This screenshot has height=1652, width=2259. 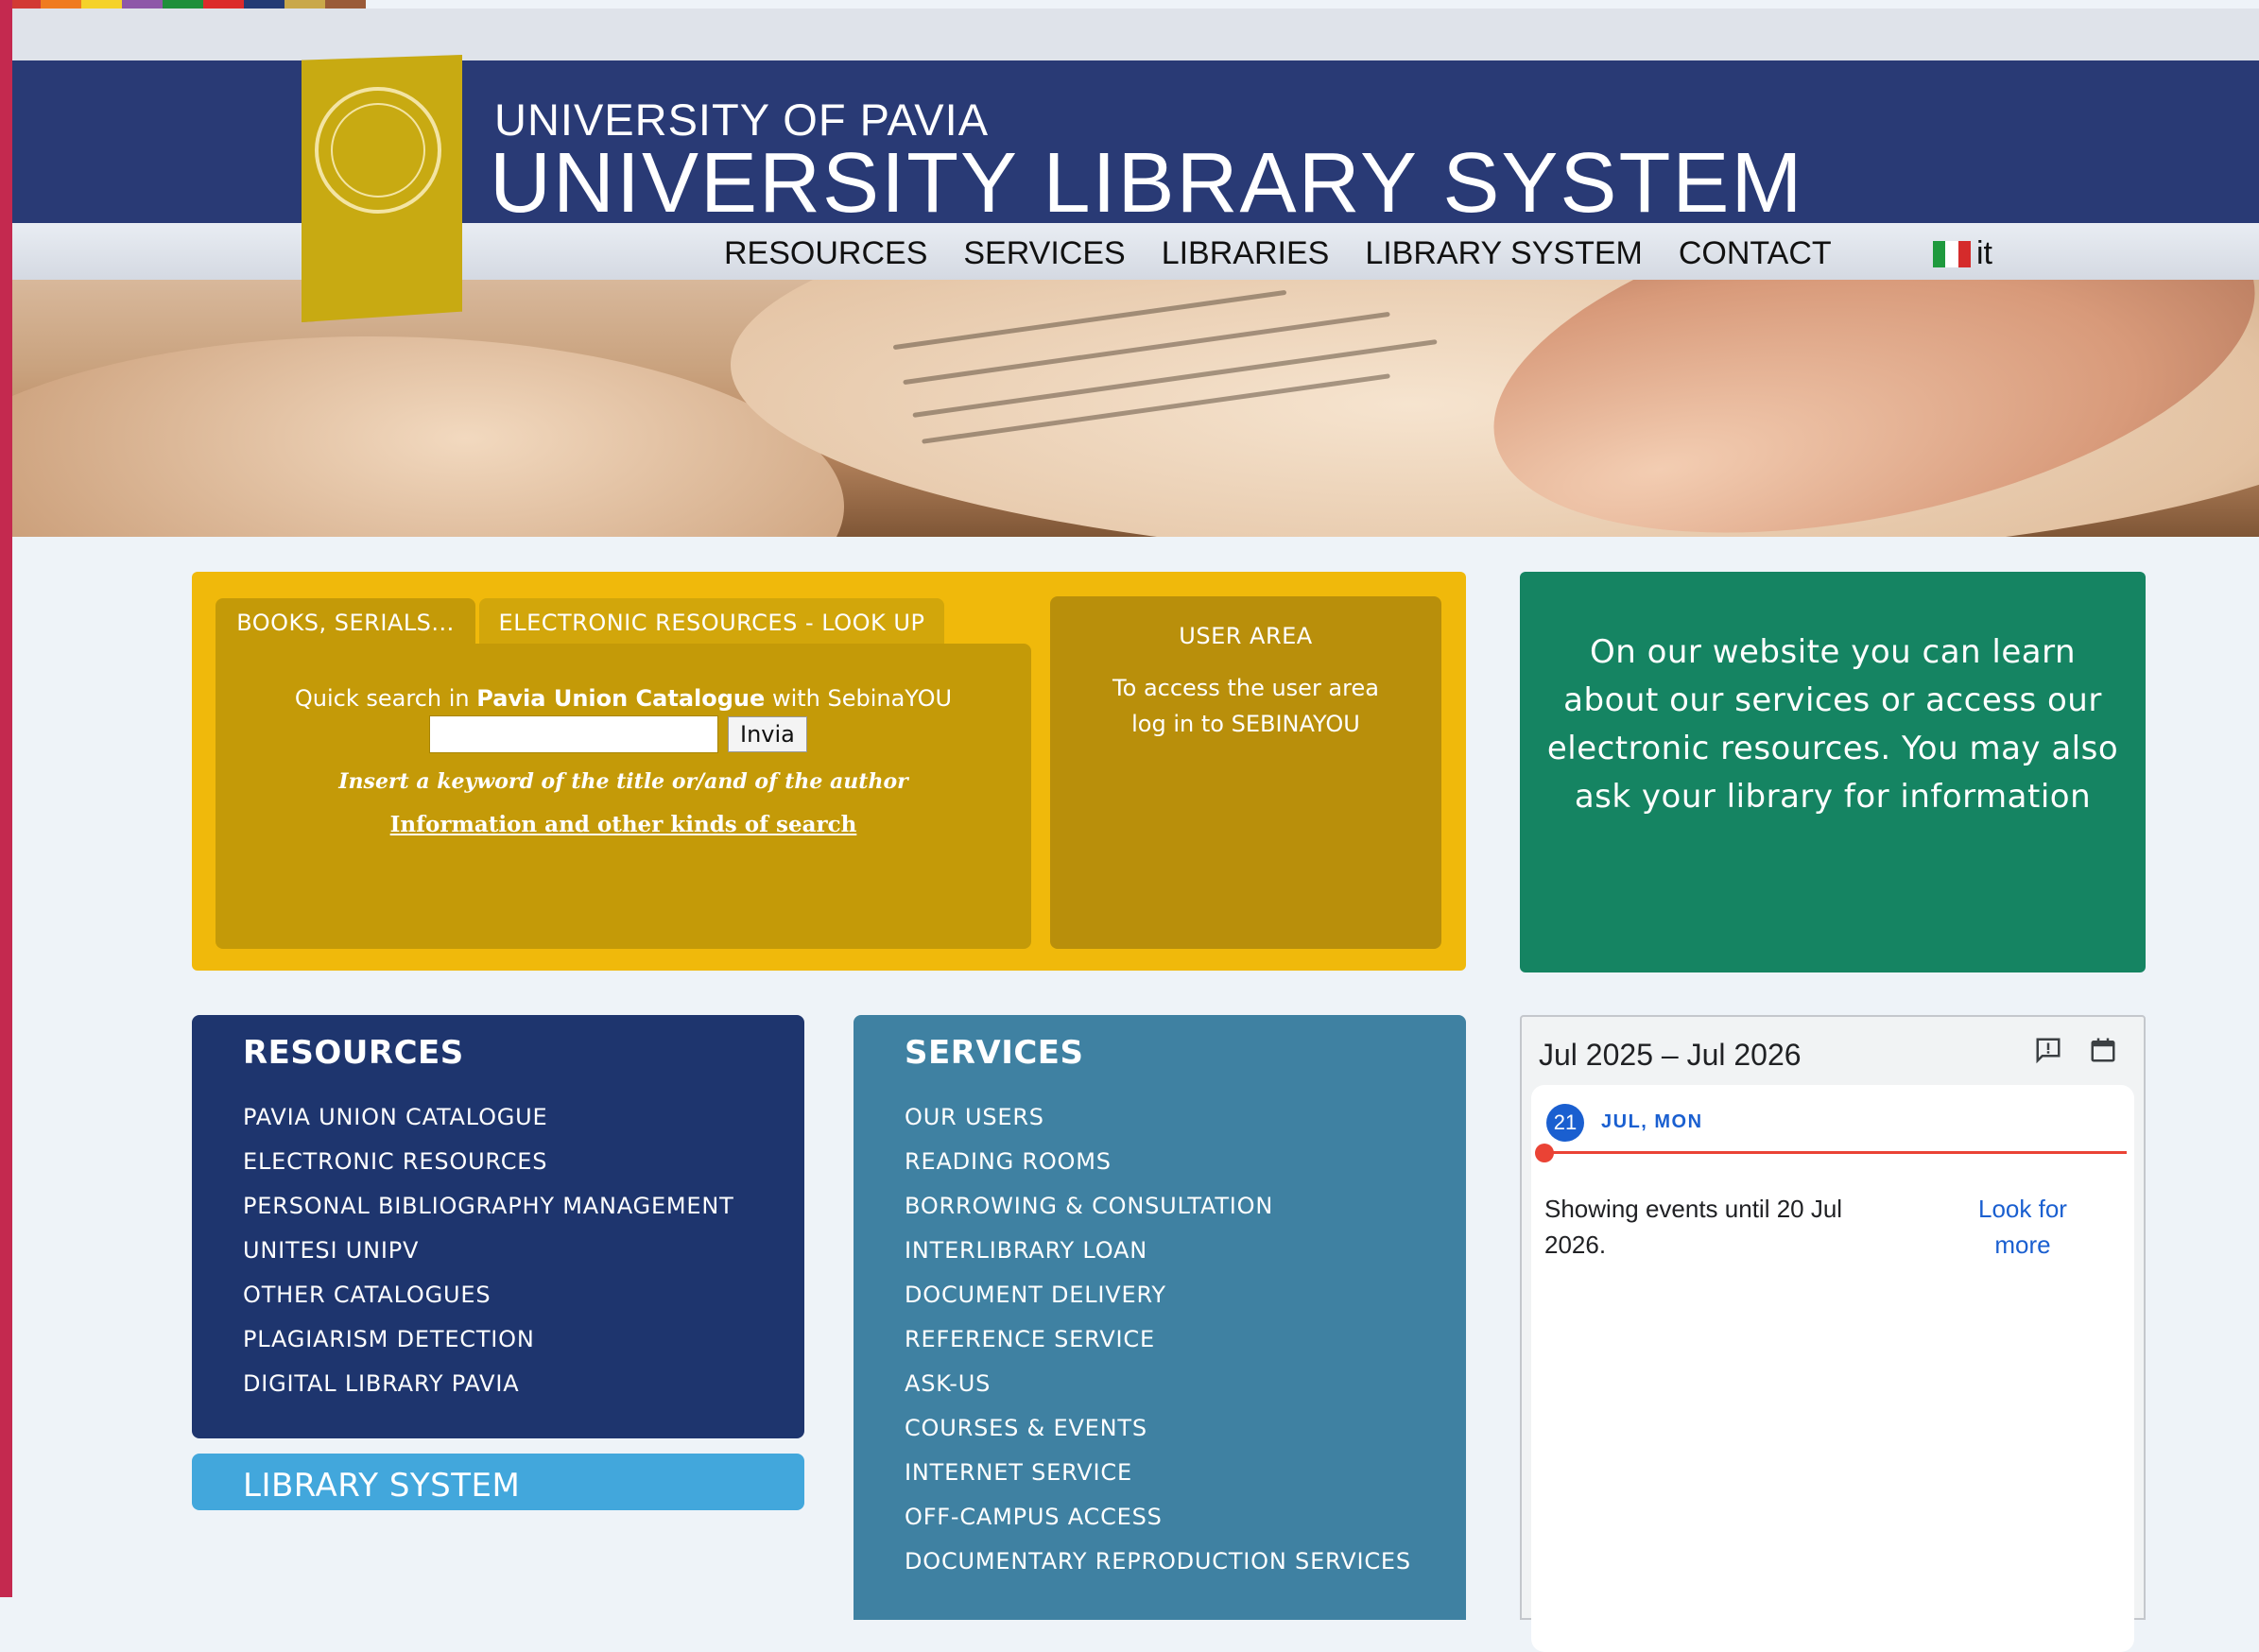 I want to click on nav-libraries: LIBRARIES, so click(x=1246, y=253).